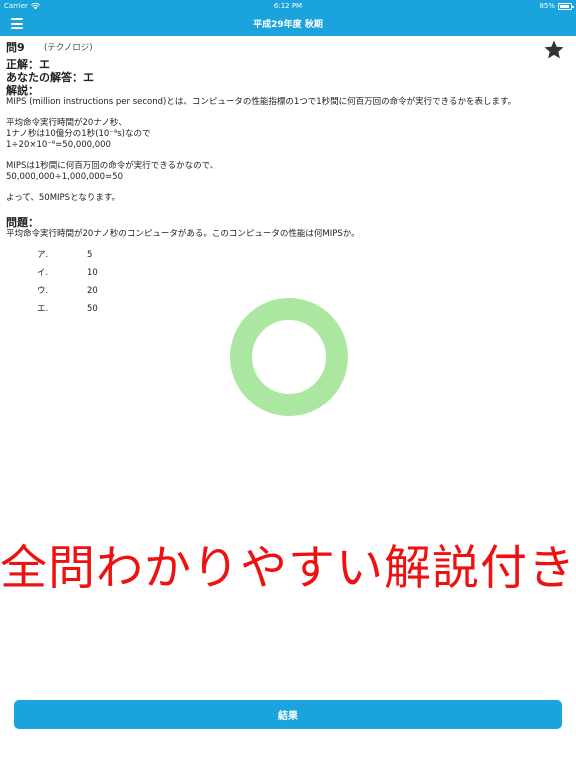  Describe the element at coordinates (301, 273) in the screenshot. I see `choice-item: イ. 10` at that location.